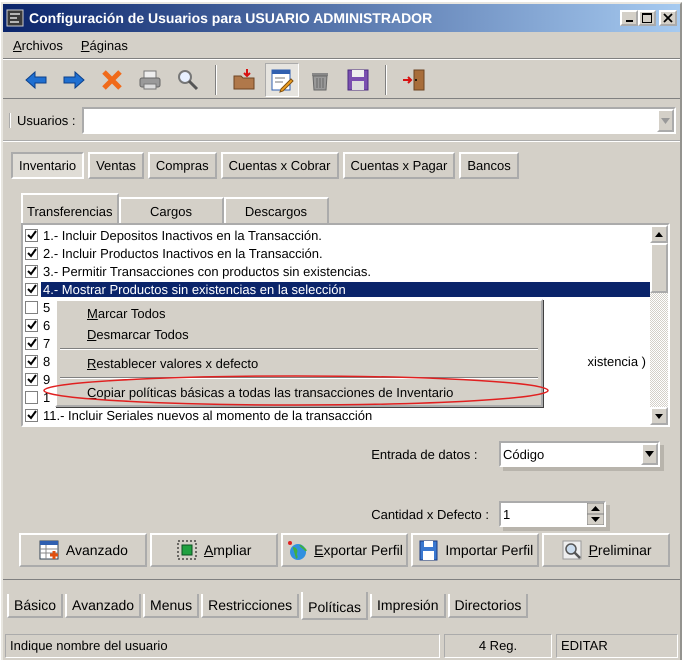  Describe the element at coordinates (299, 334) in the screenshot. I see `menu-item: Desmarcar Todos` at that location.